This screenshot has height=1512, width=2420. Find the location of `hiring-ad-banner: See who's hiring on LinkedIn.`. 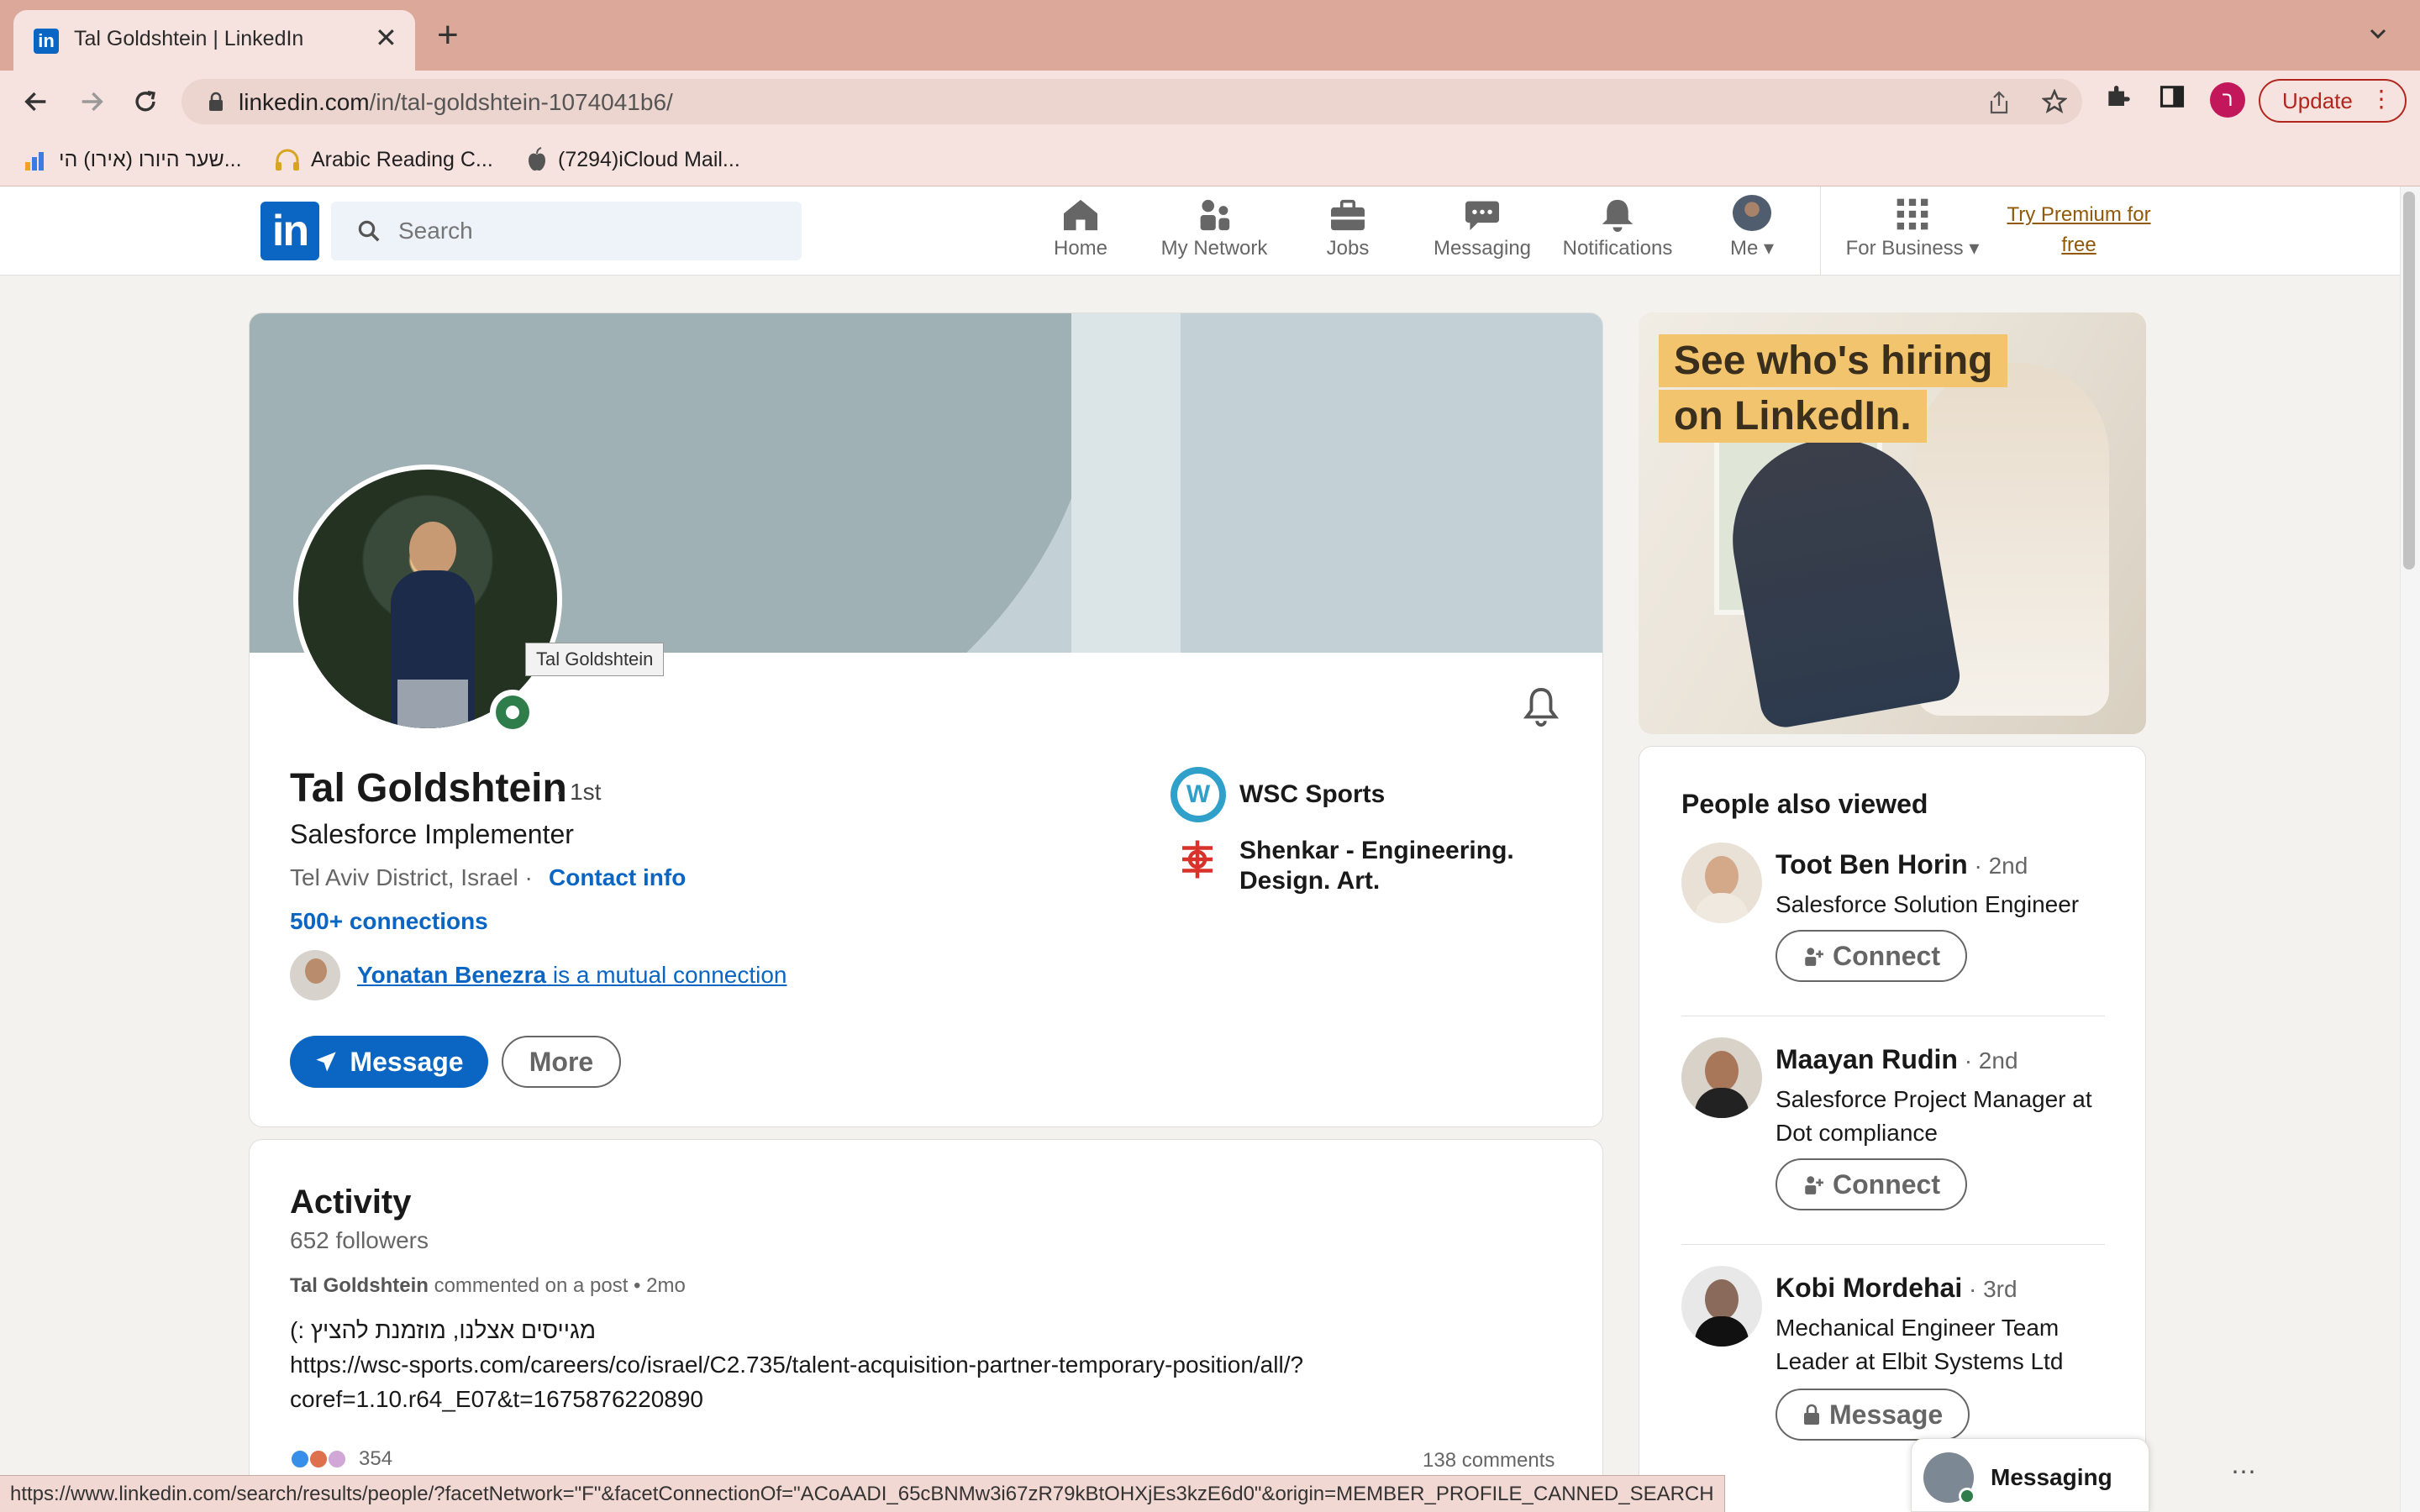

hiring-ad-banner: See who's hiring on LinkedIn. is located at coordinates (1892, 523).